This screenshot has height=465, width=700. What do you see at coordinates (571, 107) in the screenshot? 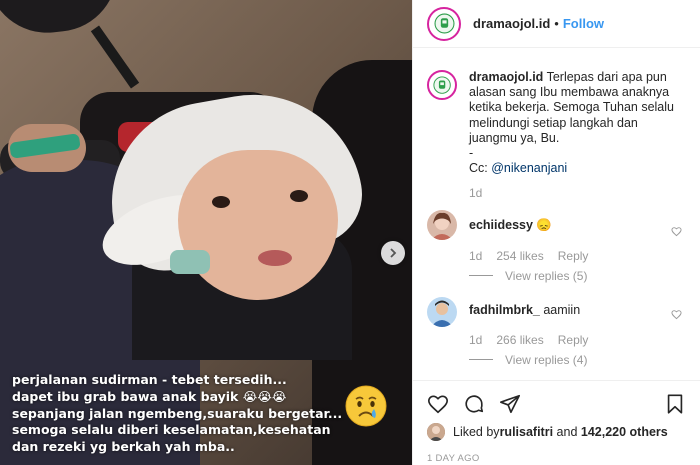
I see `caption-text: ketika bekerja. Semoga Tuhan selalu` at bounding box center [571, 107].